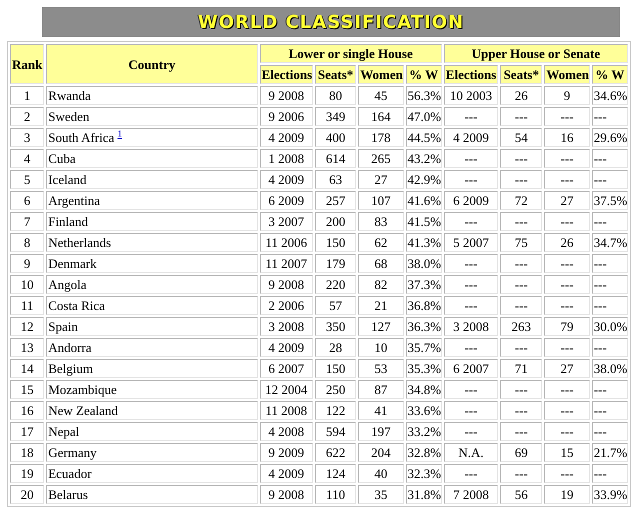 The image size is (637, 519). I want to click on table-cell: 63, so click(335, 179).